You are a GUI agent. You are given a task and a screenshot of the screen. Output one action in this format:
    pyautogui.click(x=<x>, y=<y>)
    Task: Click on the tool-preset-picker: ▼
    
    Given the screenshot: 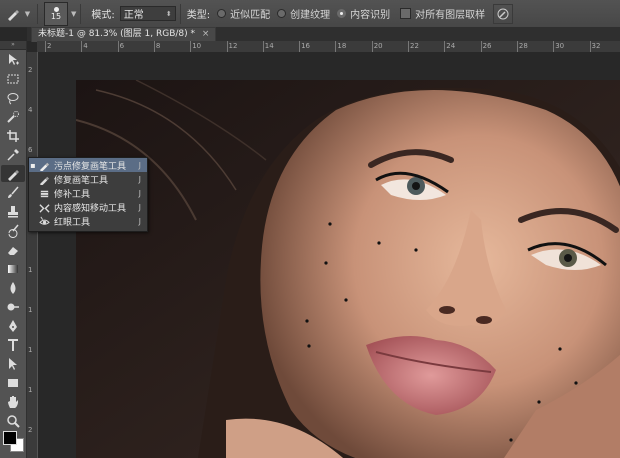 What is the action you would take?
    pyautogui.click(x=18, y=14)
    